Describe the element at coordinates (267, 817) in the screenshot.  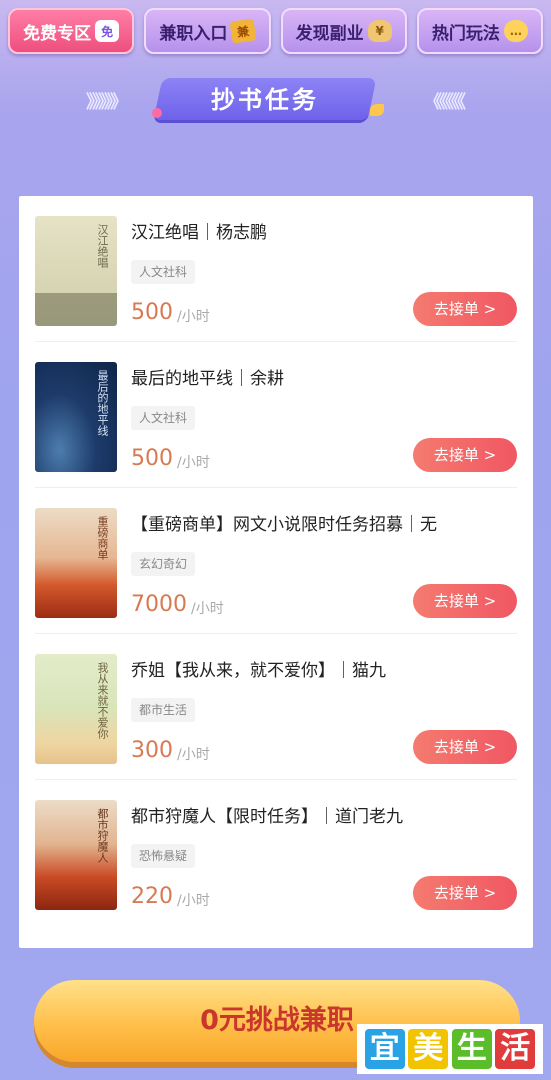
I see `task-title: 都市狩魔人【限时任务】｜道门老九` at that location.